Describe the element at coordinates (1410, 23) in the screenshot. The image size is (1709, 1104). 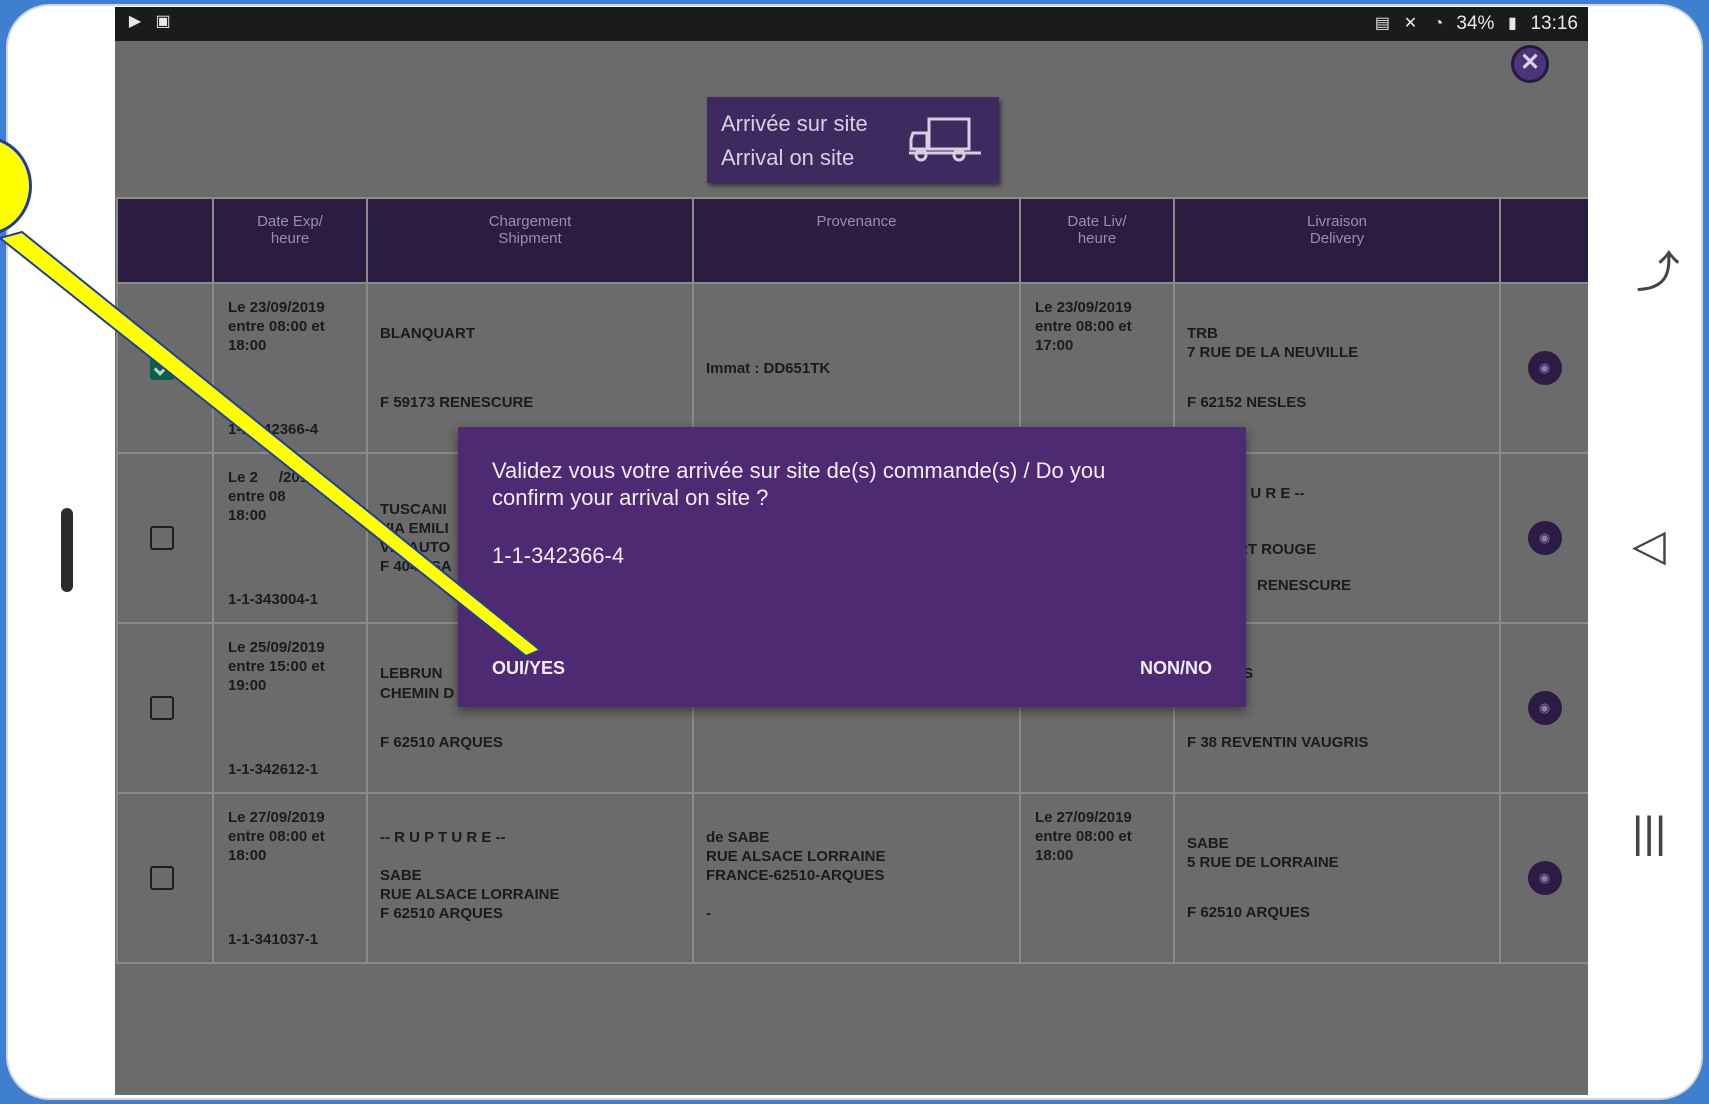
I see `mute-icon: ✕` at that location.